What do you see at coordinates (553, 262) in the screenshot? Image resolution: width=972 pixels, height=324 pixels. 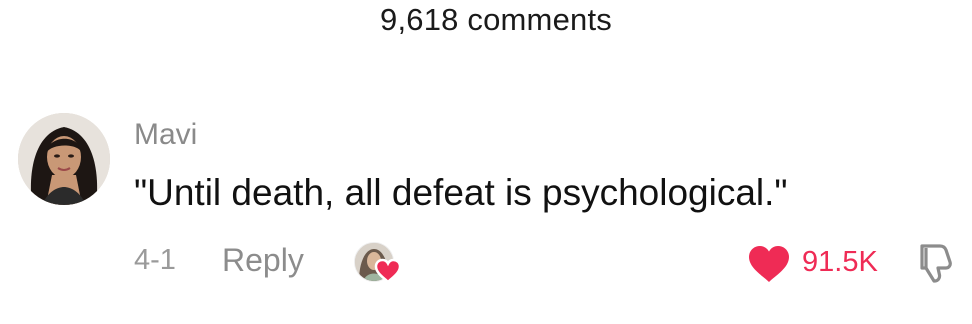 I see `comment-actions-row: 4-1 Reply 91.5K` at bounding box center [553, 262].